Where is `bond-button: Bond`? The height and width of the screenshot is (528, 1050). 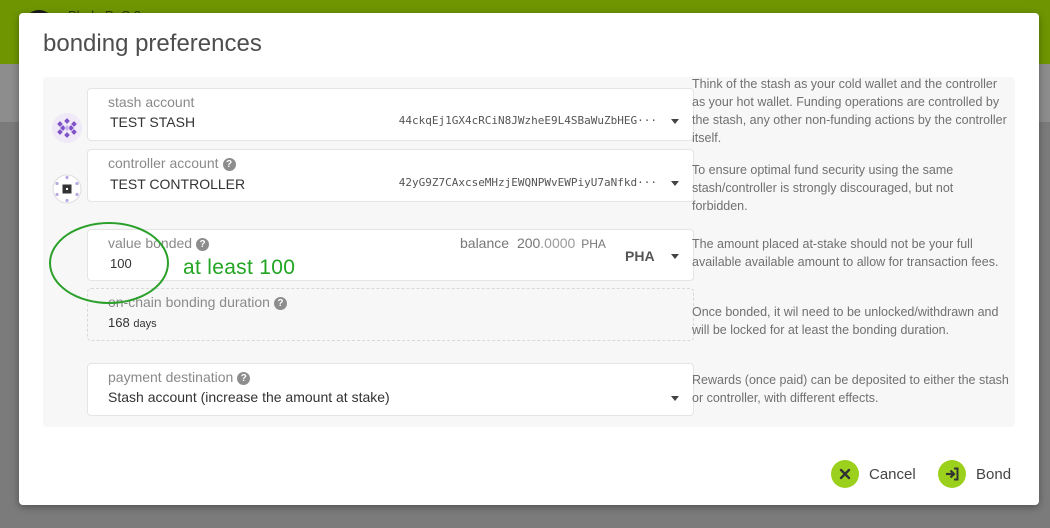
bond-button: Bond is located at coordinates (974, 474).